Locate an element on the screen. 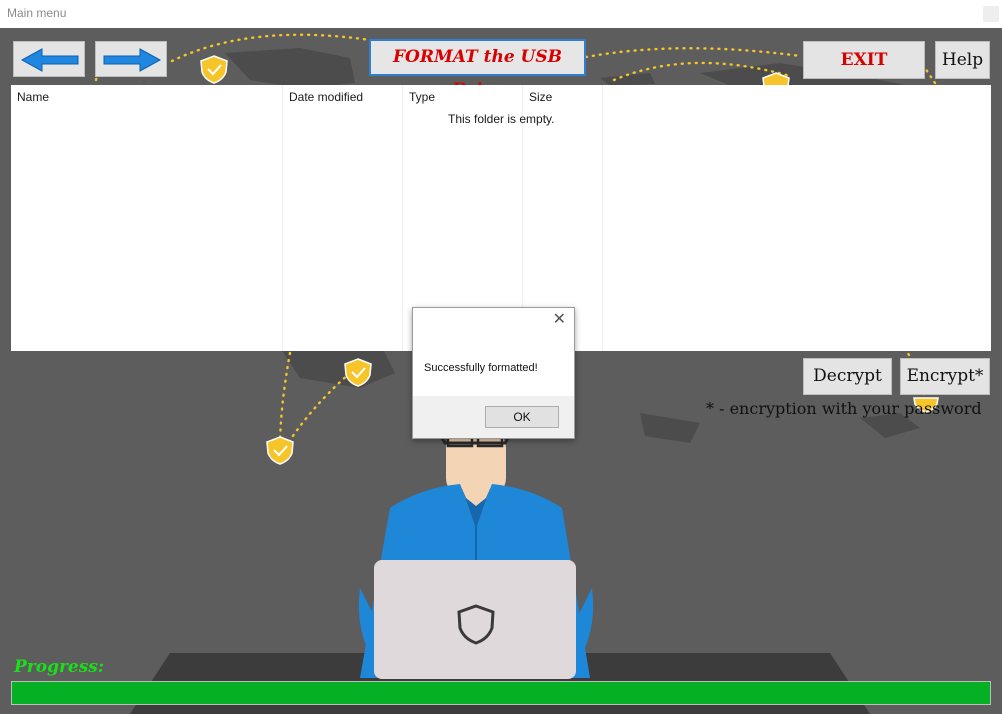 The image size is (1002, 714). title-bar: Main menu is located at coordinates (501, 14).